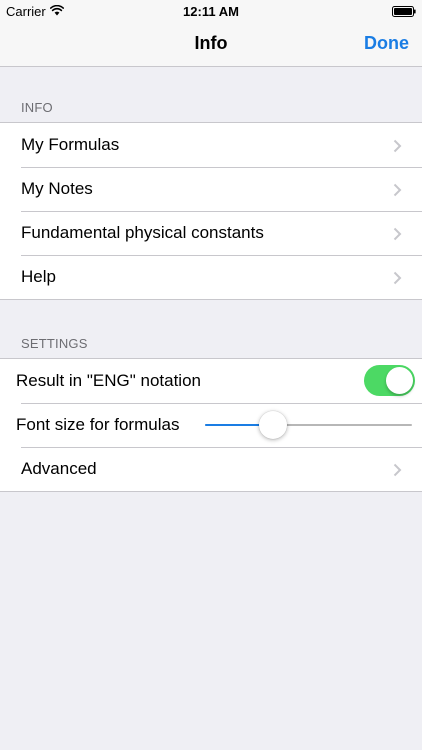 This screenshot has width=422, height=750. Describe the element at coordinates (38, 276) in the screenshot. I see `row-label: Help` at that location.